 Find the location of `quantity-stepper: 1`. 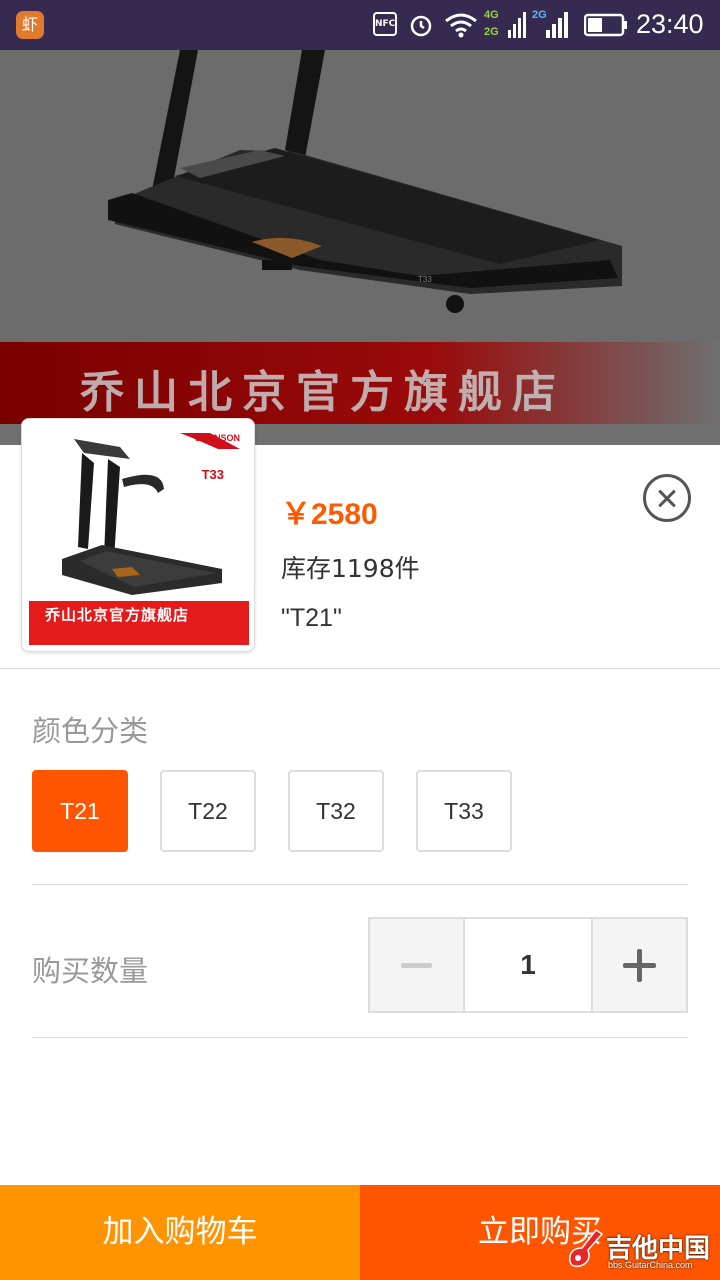

quantity-stepper: 1 is located at coordinates (528, 965).